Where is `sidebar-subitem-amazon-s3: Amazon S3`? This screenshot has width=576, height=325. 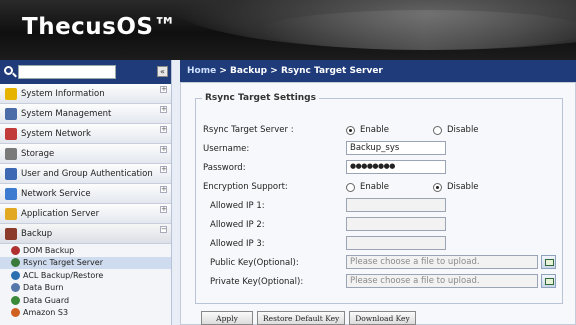
sidebar-subitem-amazon-s3: Amazon S3 is located at coordinates (85, 313).